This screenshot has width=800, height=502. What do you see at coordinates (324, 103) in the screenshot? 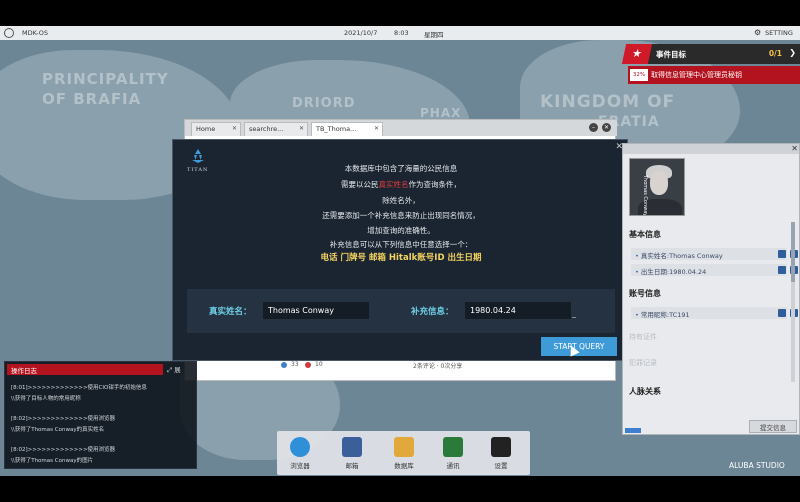
I see `map-region-label: DRIORD` at bounding box center [324, 103].